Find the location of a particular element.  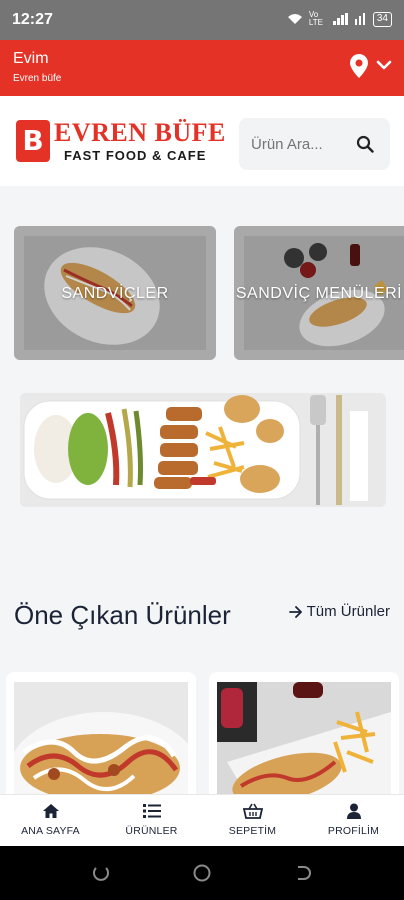

nav-item-basket: SEPETİM is located at coordinates (252, 820).